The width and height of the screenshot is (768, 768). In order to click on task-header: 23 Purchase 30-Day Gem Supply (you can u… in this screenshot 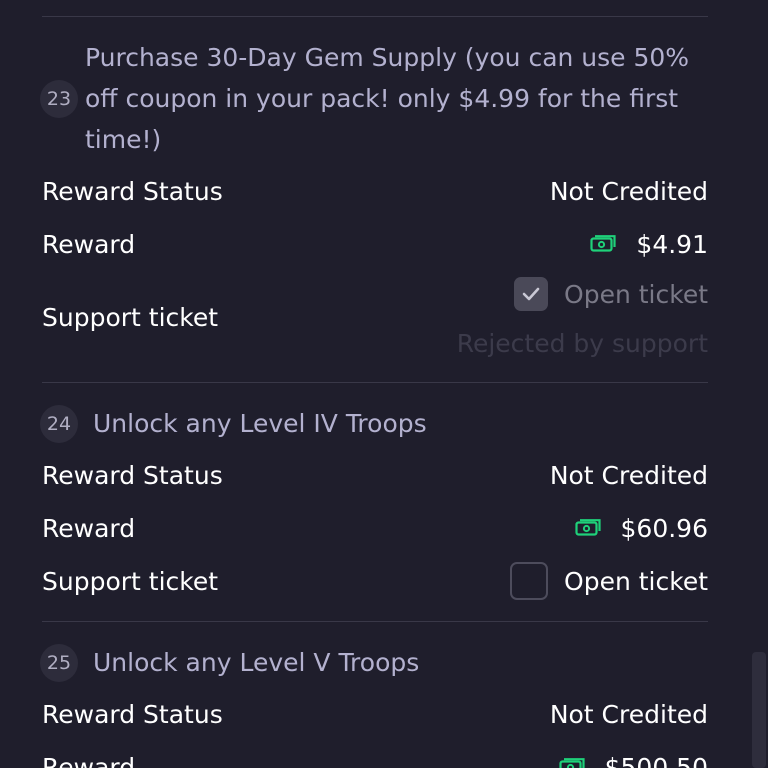, I will do `click(374, 98)`.